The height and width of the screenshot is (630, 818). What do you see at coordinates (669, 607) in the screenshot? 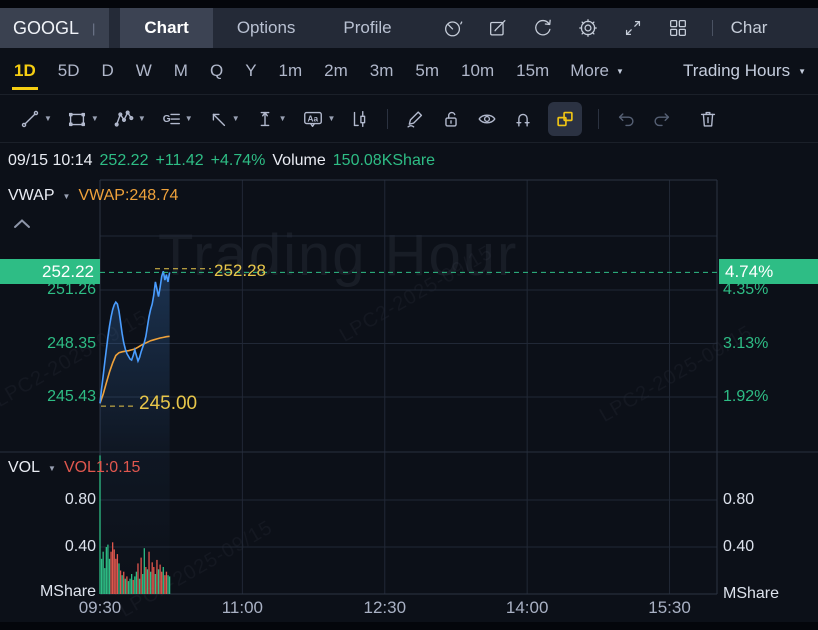
I see `time-axis-label: 15:30` at bounding box center [669, 607].